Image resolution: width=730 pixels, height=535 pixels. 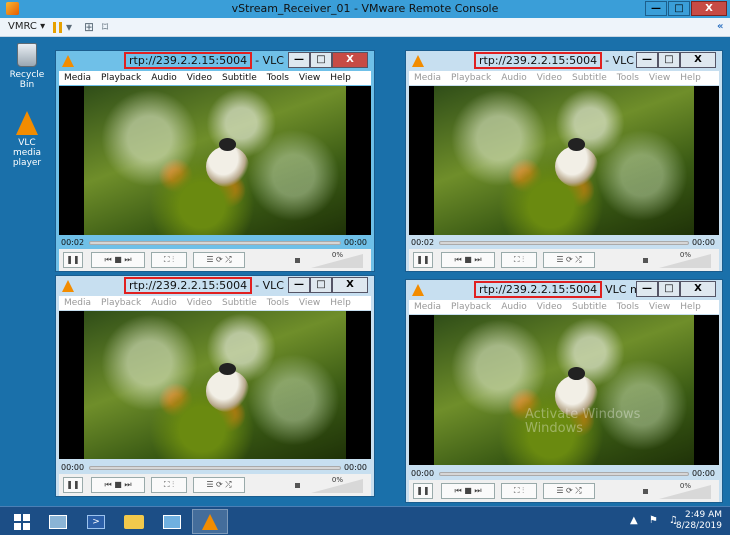 I want to click on clock: 2:49 AM 8/28/2019, so click(x=699, y=521).